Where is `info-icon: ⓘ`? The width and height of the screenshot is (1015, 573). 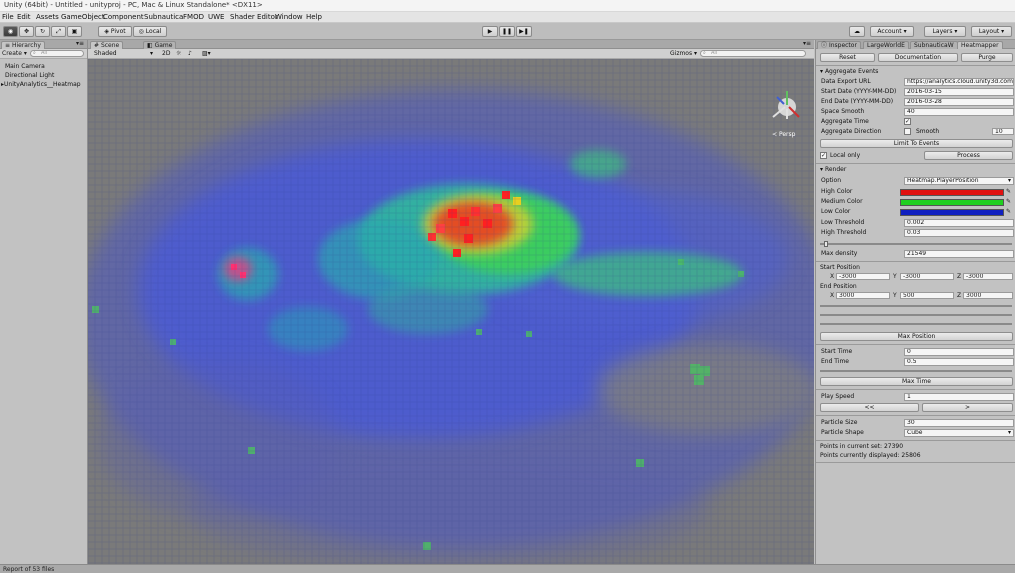 info-icon: ⓘ is located at coordinates (824, 45).